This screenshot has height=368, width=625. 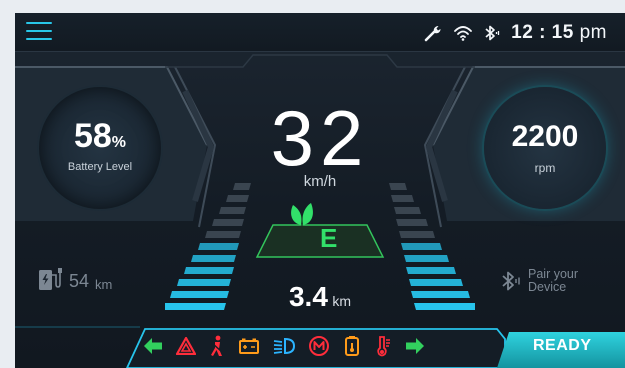 I want to click on left-speed-bars, so click(x=208, y=246).